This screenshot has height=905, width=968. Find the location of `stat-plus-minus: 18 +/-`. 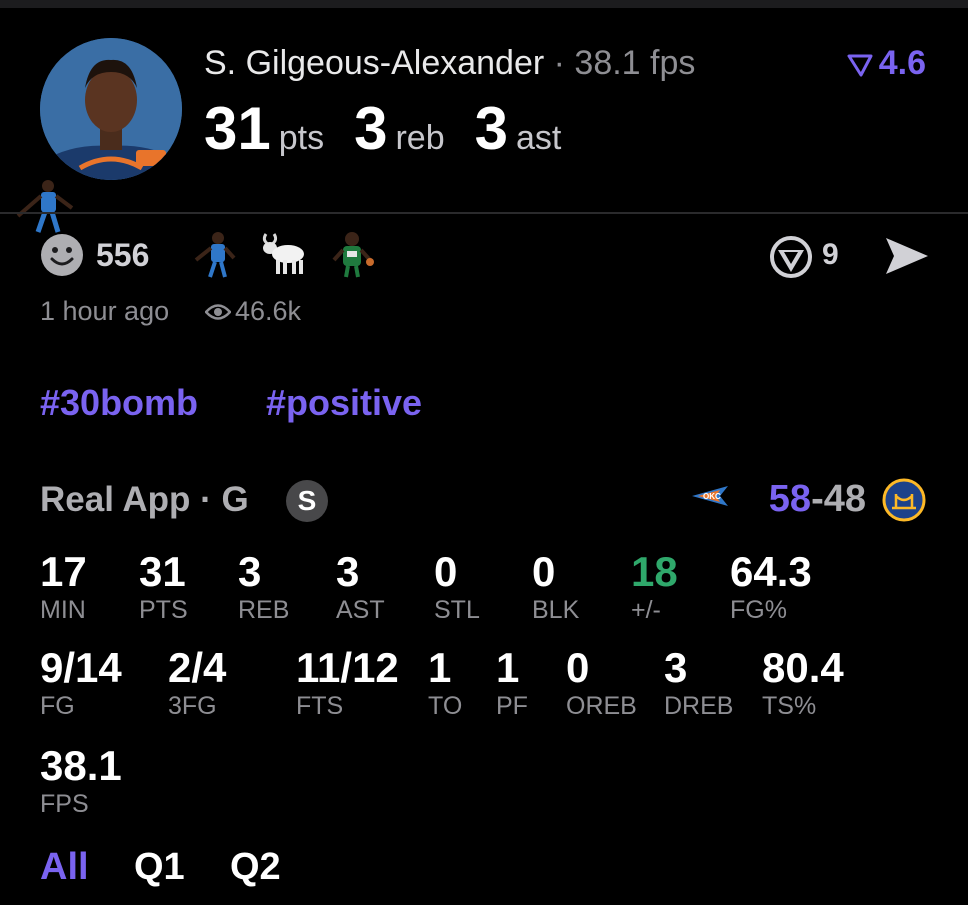

stat-plus-minus: 18 +/- is located at coordinates (654, 586).